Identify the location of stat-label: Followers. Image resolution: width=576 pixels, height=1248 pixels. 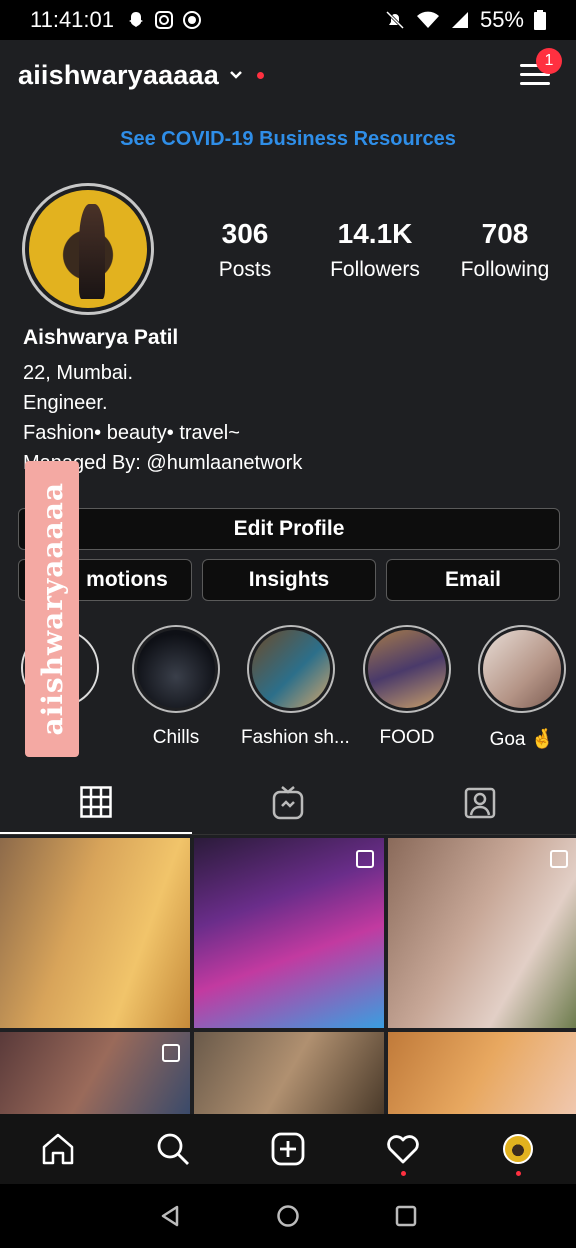
(375, 269).